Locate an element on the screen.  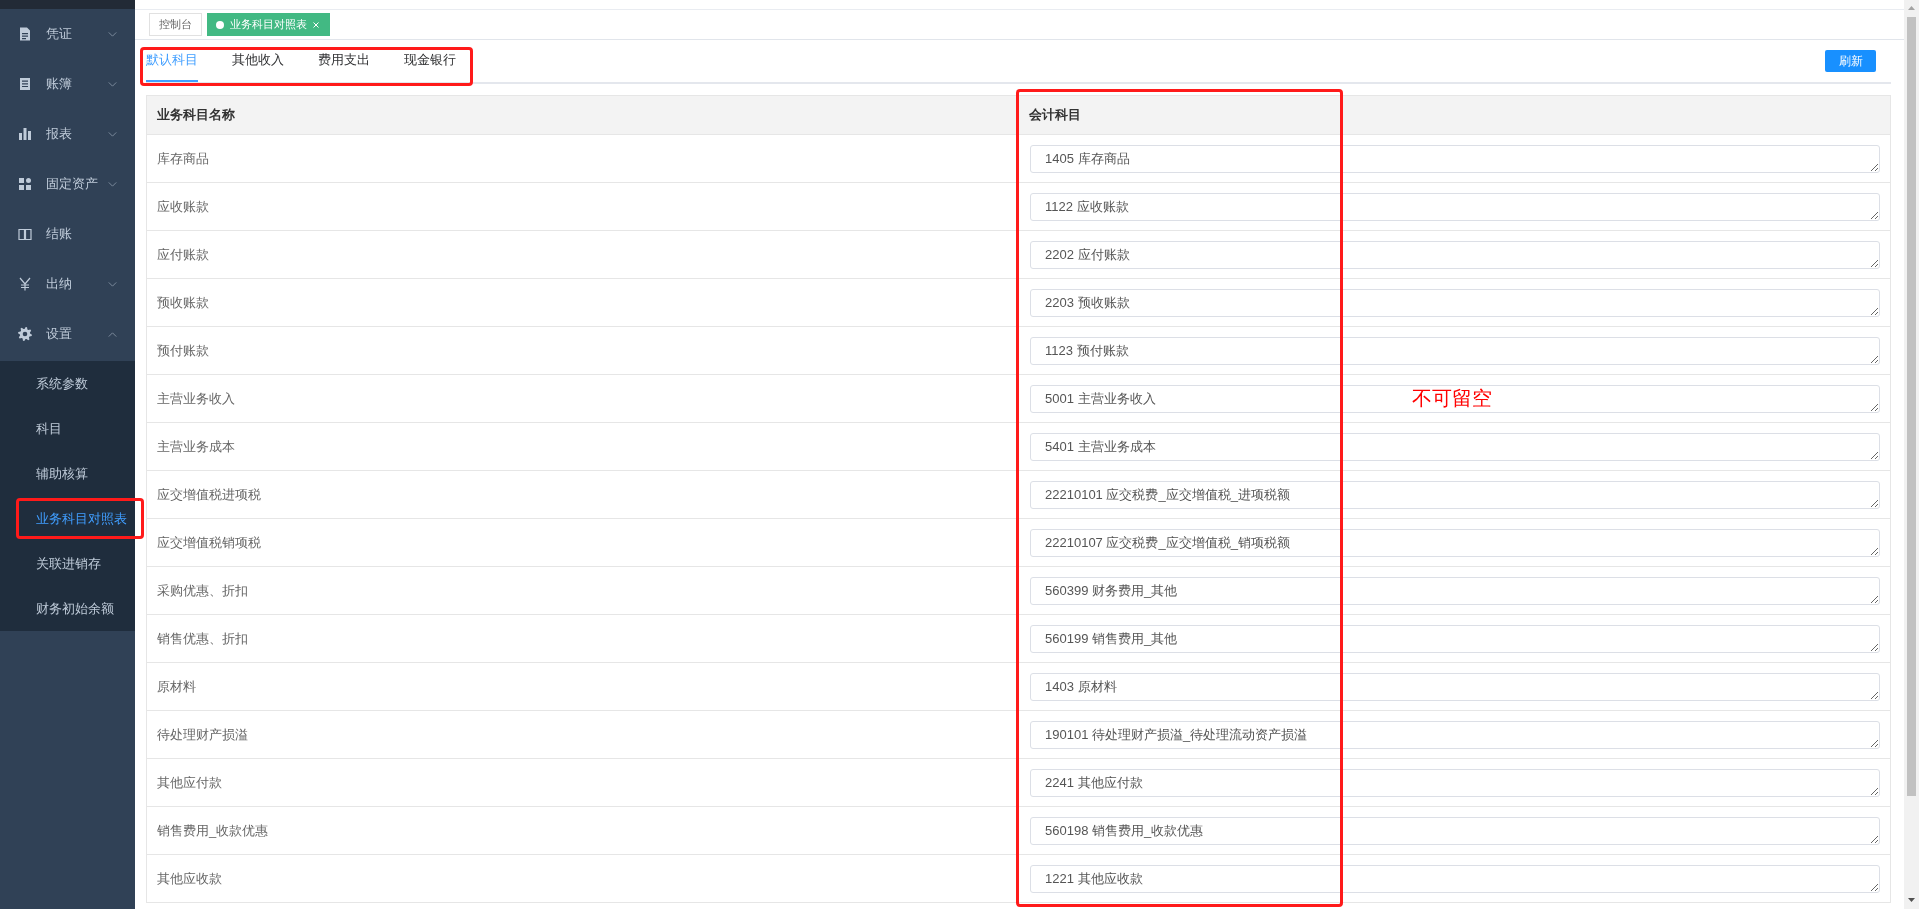
page-tag: 控制台 is located at coordinates (175, 24).